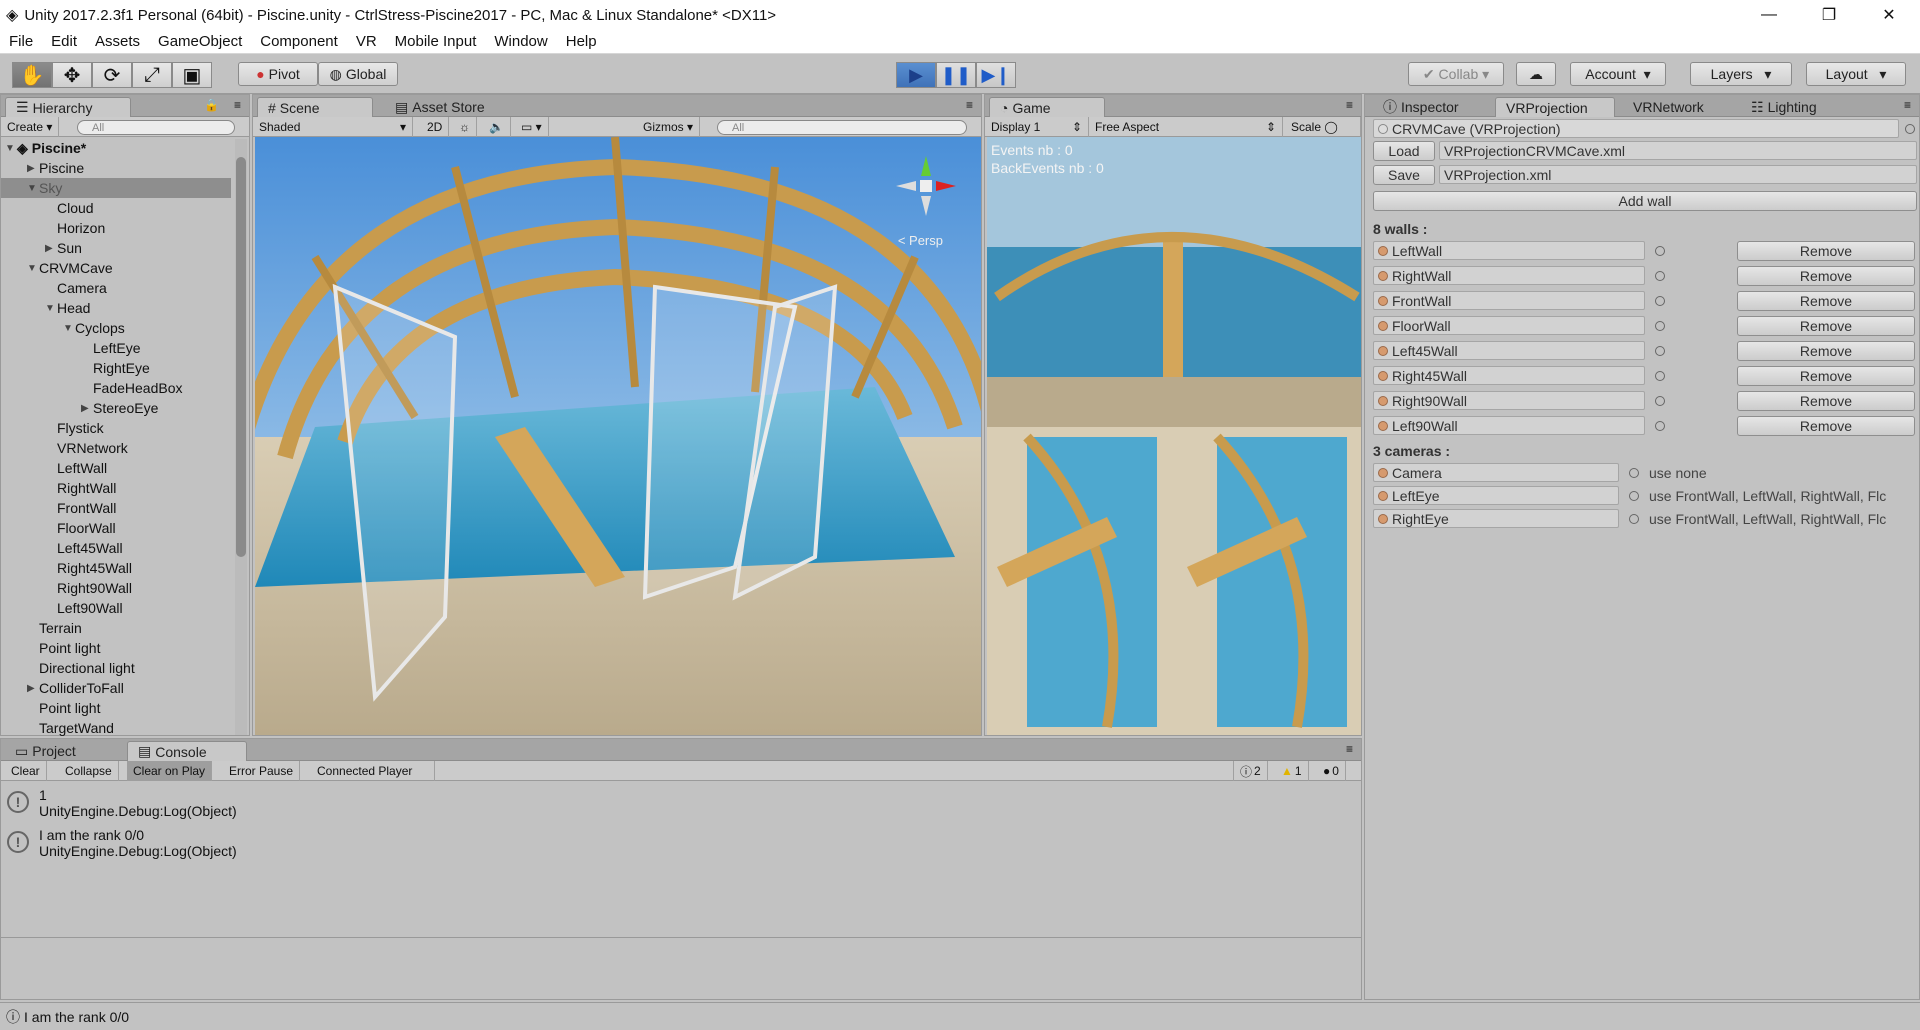  I want to click on hierarchy-item: Camera, so click(116, 288).